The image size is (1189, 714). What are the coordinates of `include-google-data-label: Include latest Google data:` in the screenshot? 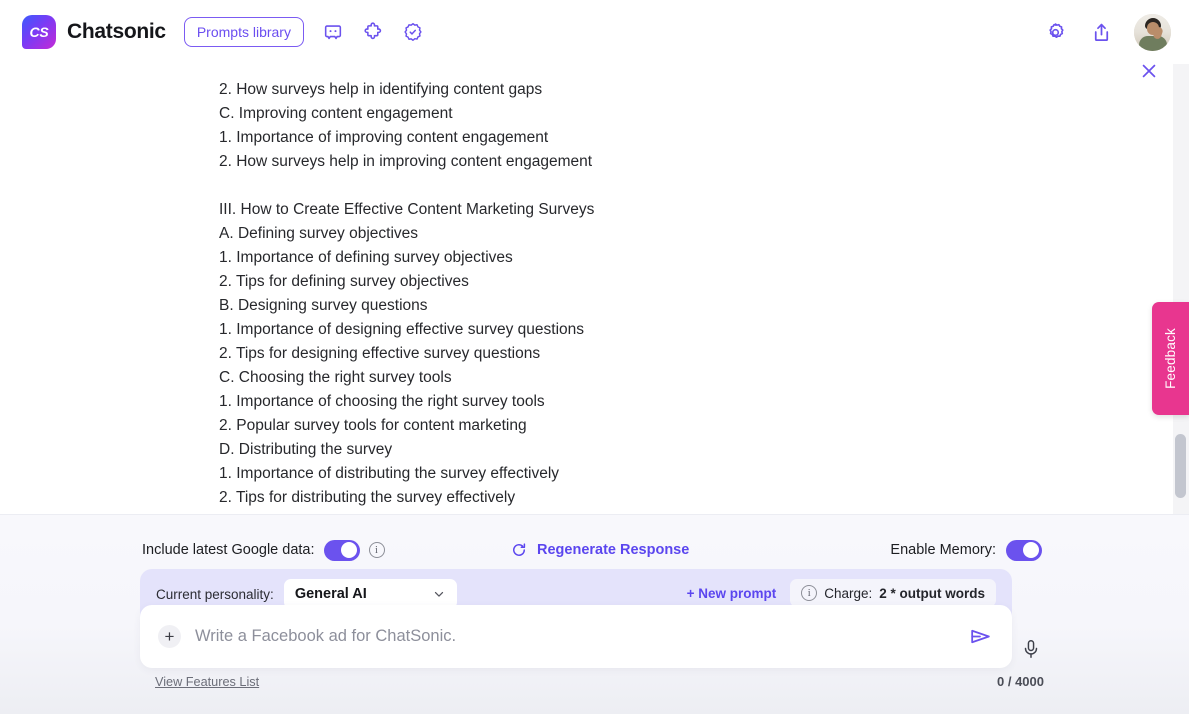 It's located at (228, 550).